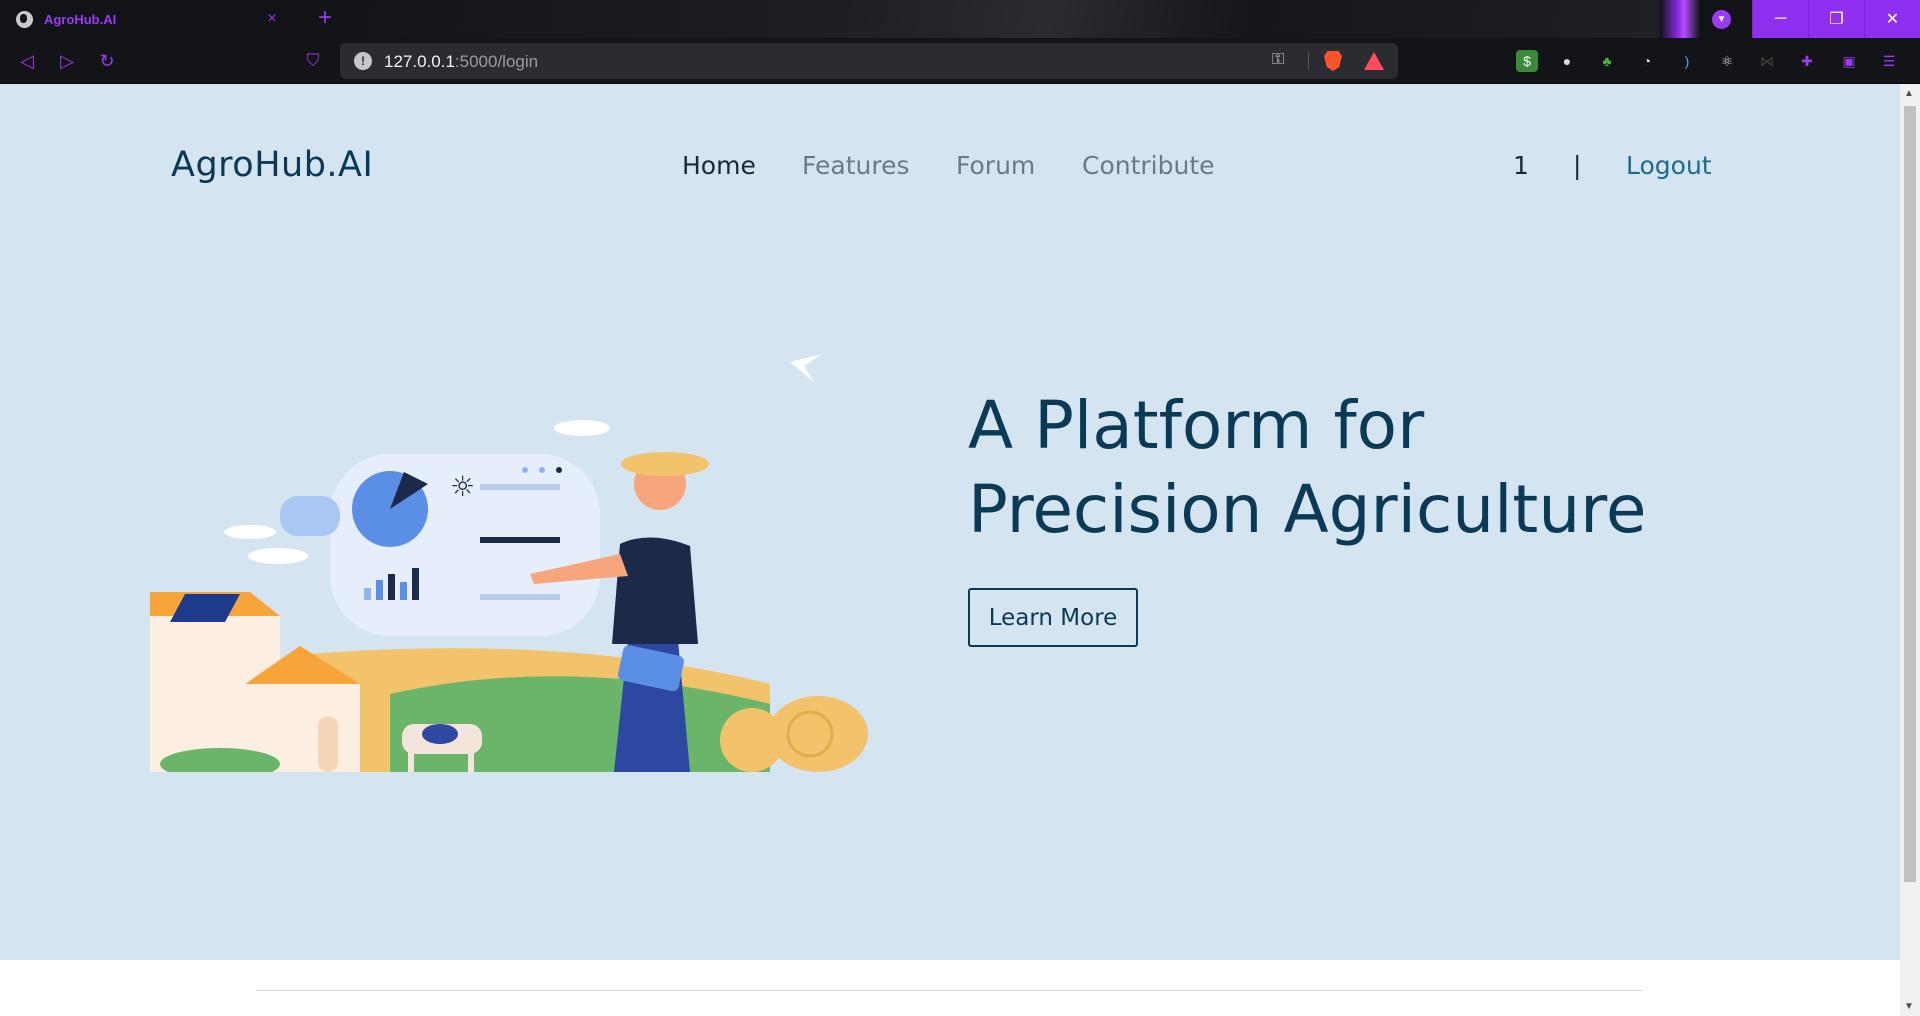 This screenshot has height=1016, width=1920. Describe the element at coordinates (363, 61) in the screenshot. I see `site-info-icon: !` at that location.